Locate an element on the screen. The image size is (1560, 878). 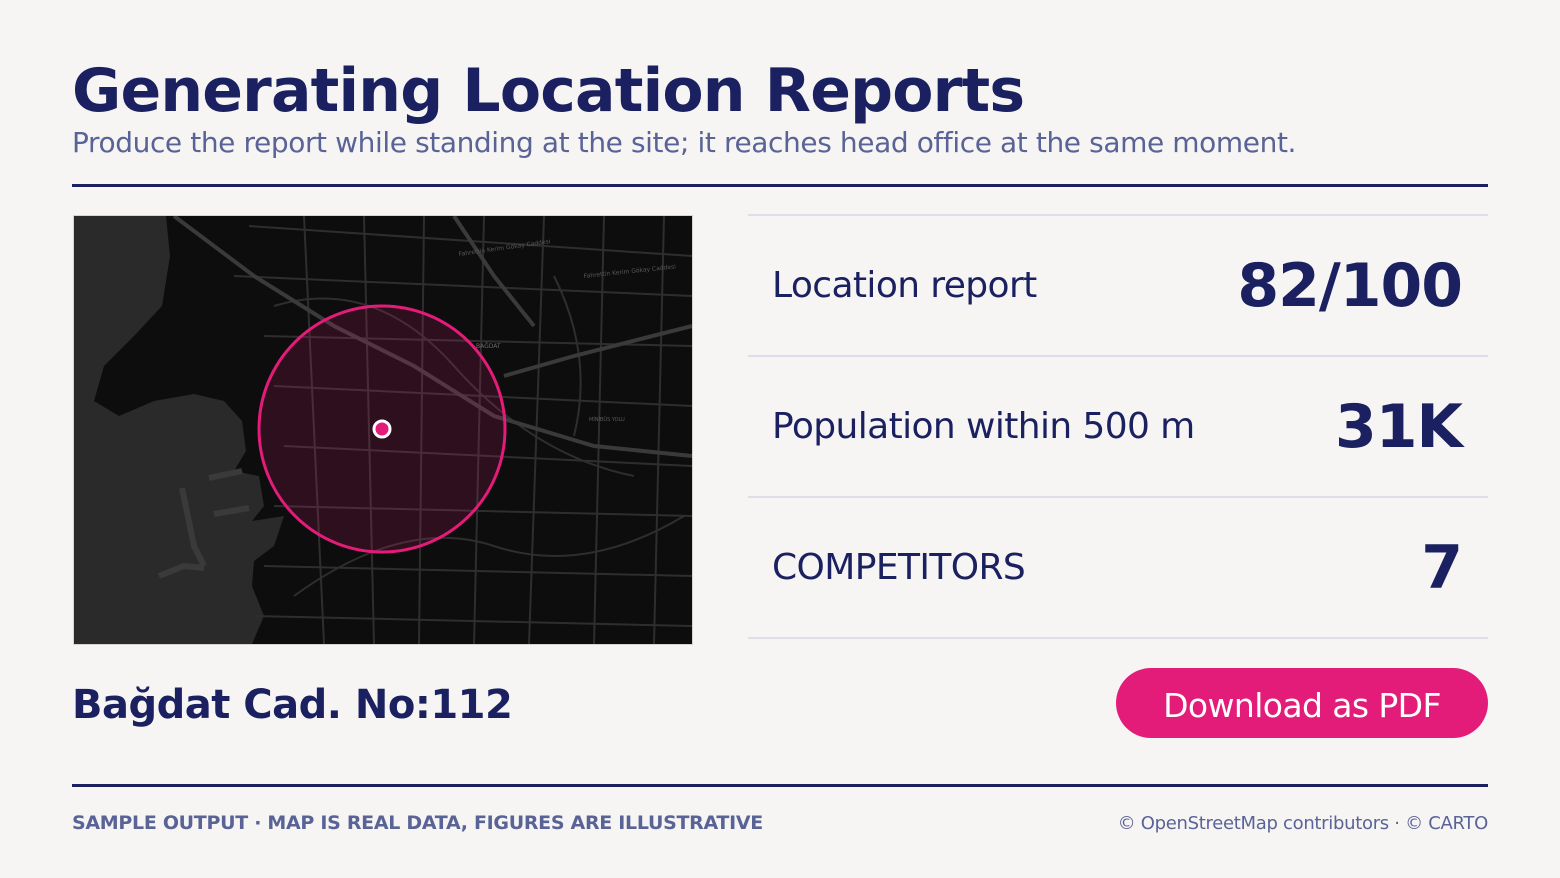
stat-label: COMPETITORS is located at coordinates (899, 567).